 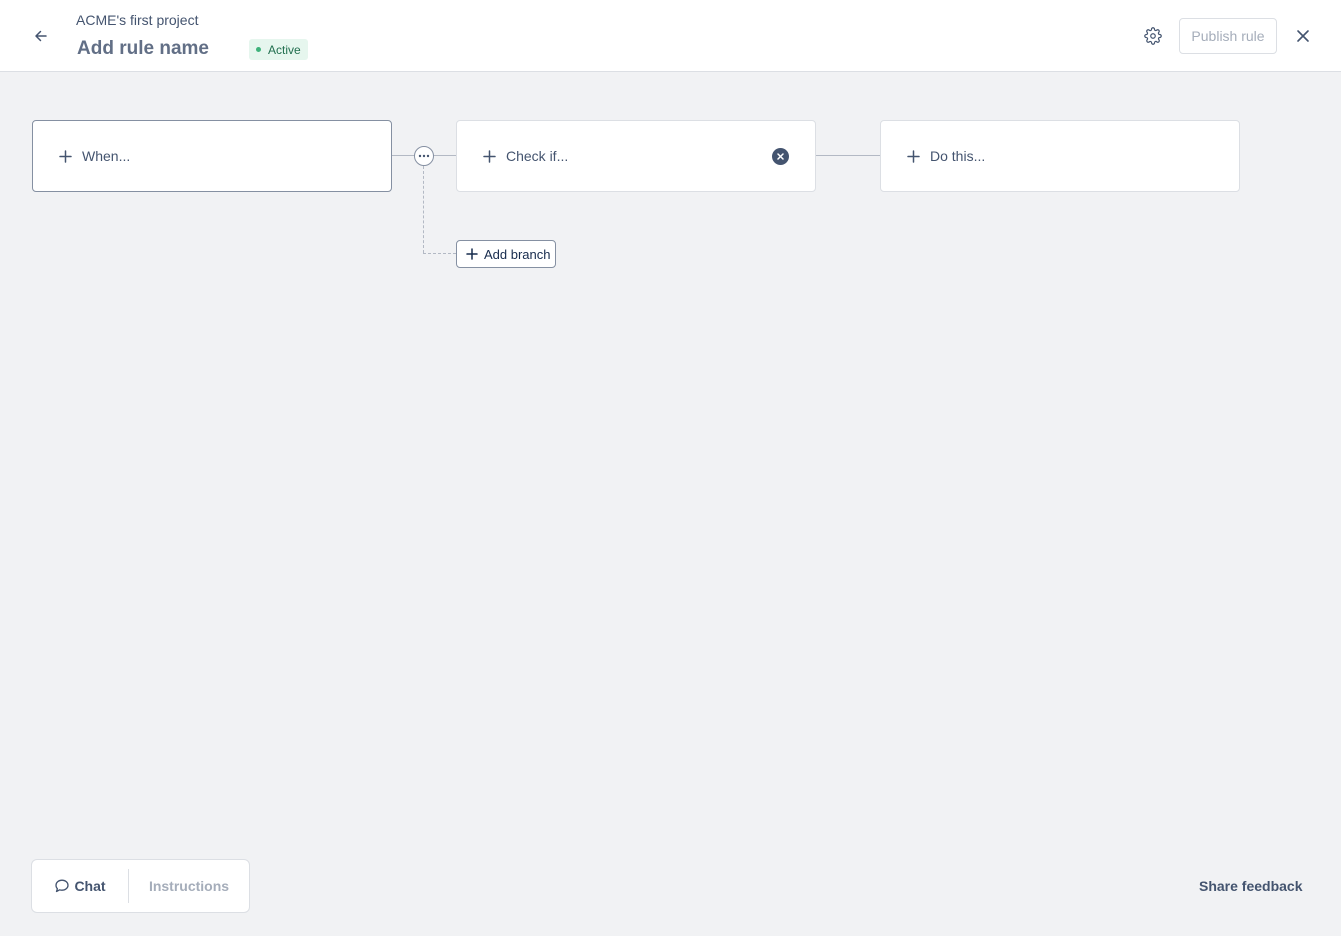 I want to click on more-icon, so click(x=424, y=156).